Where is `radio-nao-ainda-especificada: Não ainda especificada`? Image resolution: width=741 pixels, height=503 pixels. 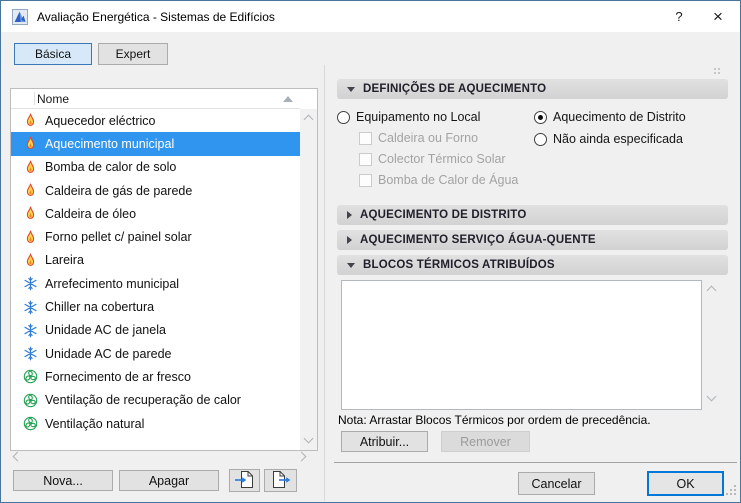 radio-nao-ainda-especificada: Não ainda especificada is located at coordinates (608, 139).